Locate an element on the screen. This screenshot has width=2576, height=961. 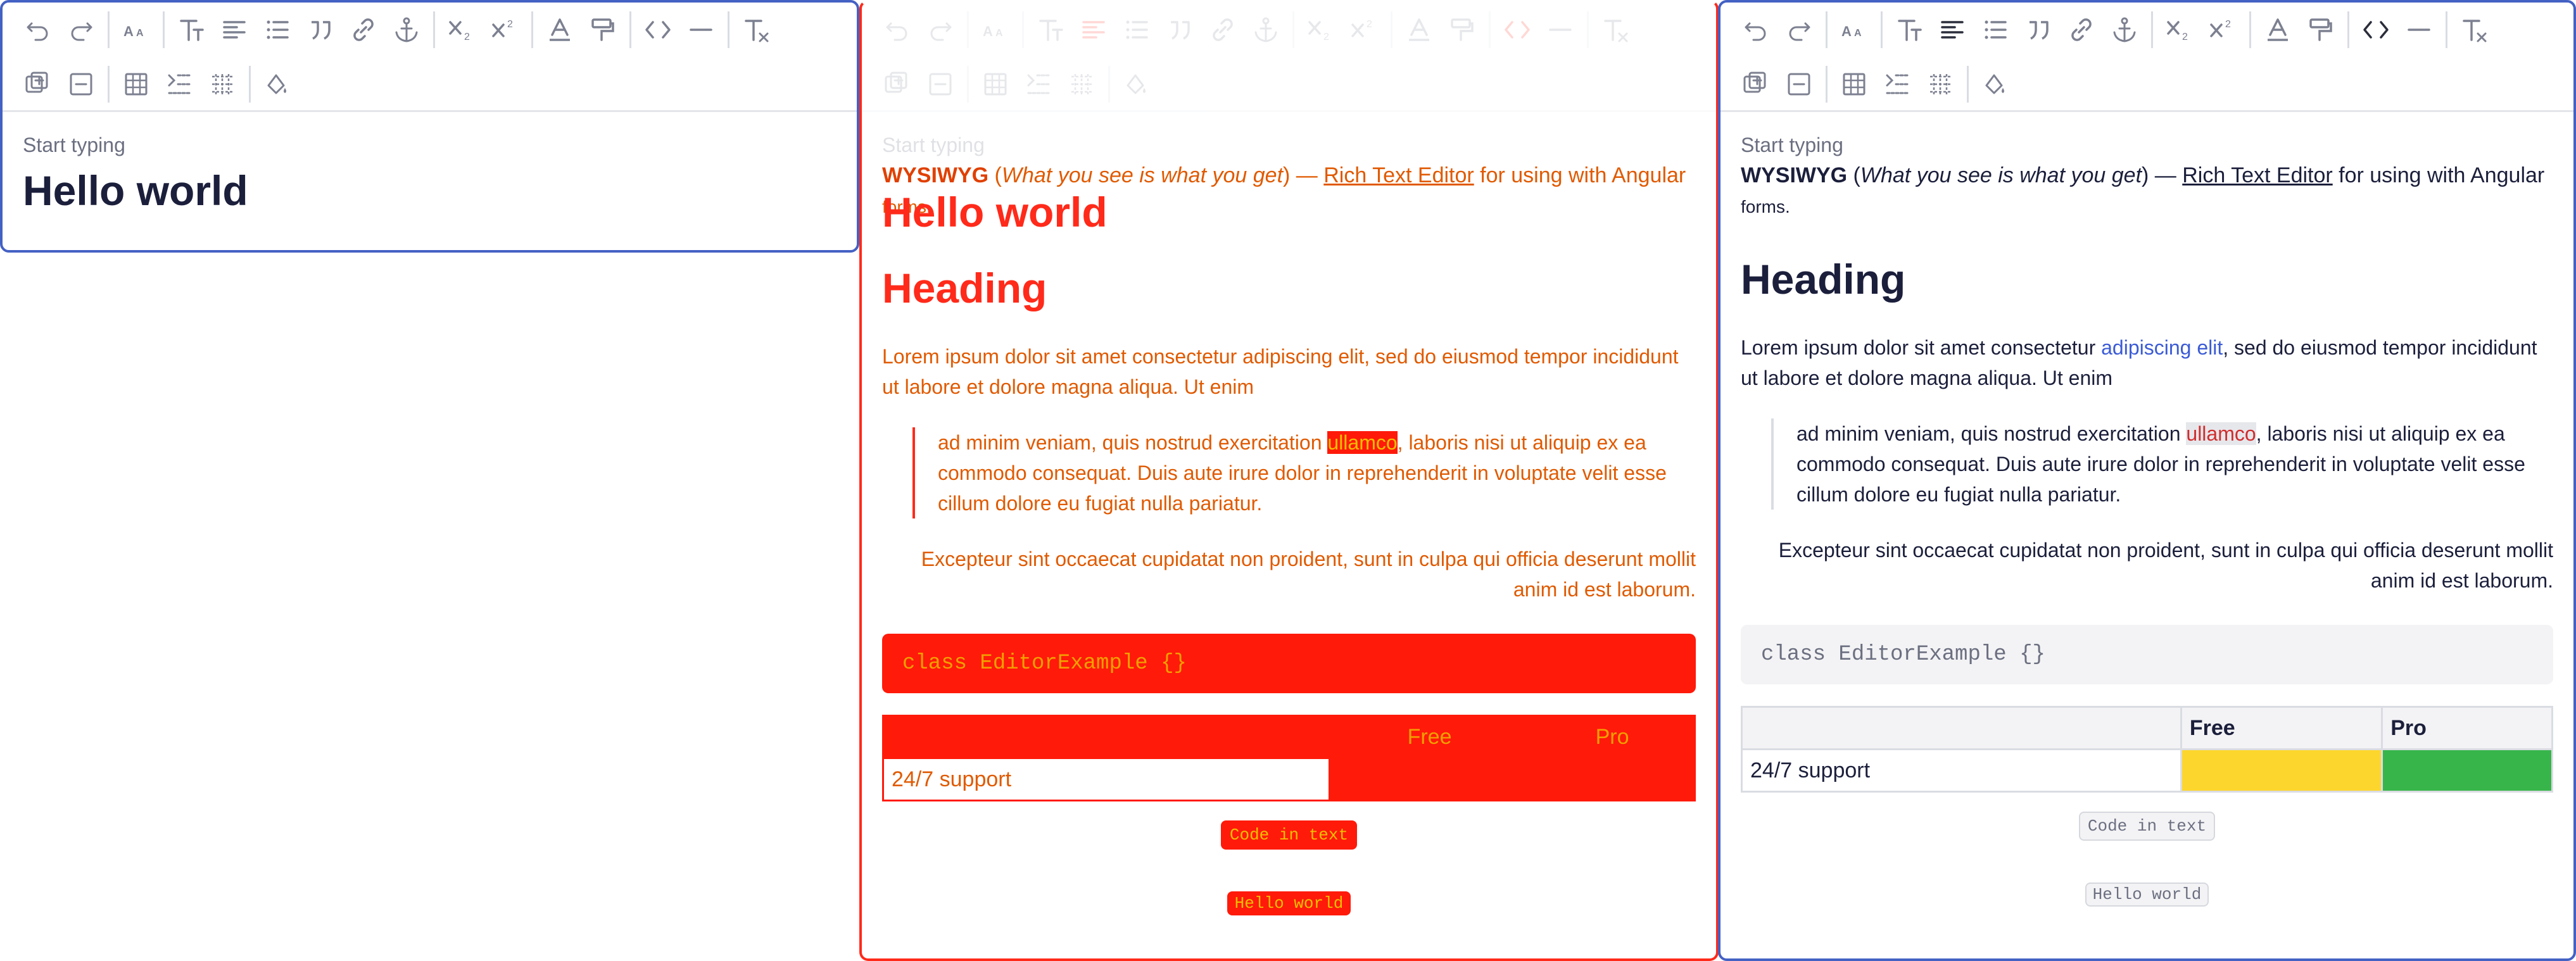
editor-content: Start typing Hello world is located at coordinates (430, 164).